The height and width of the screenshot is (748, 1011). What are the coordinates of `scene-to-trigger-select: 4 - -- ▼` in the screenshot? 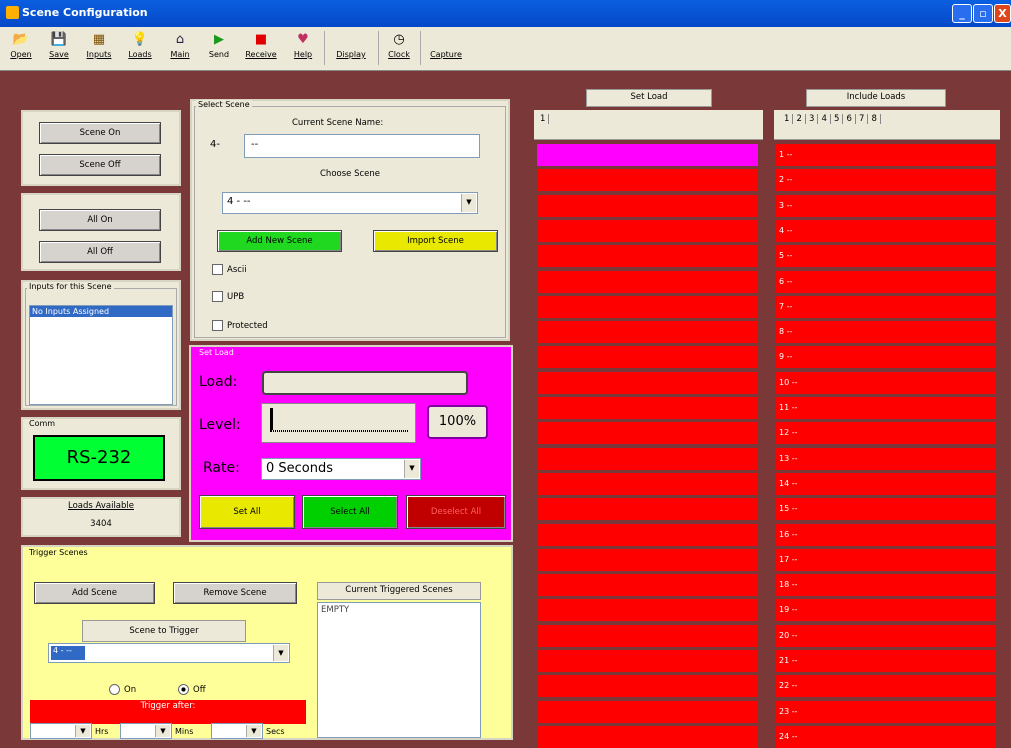 It's located at (169, 653).